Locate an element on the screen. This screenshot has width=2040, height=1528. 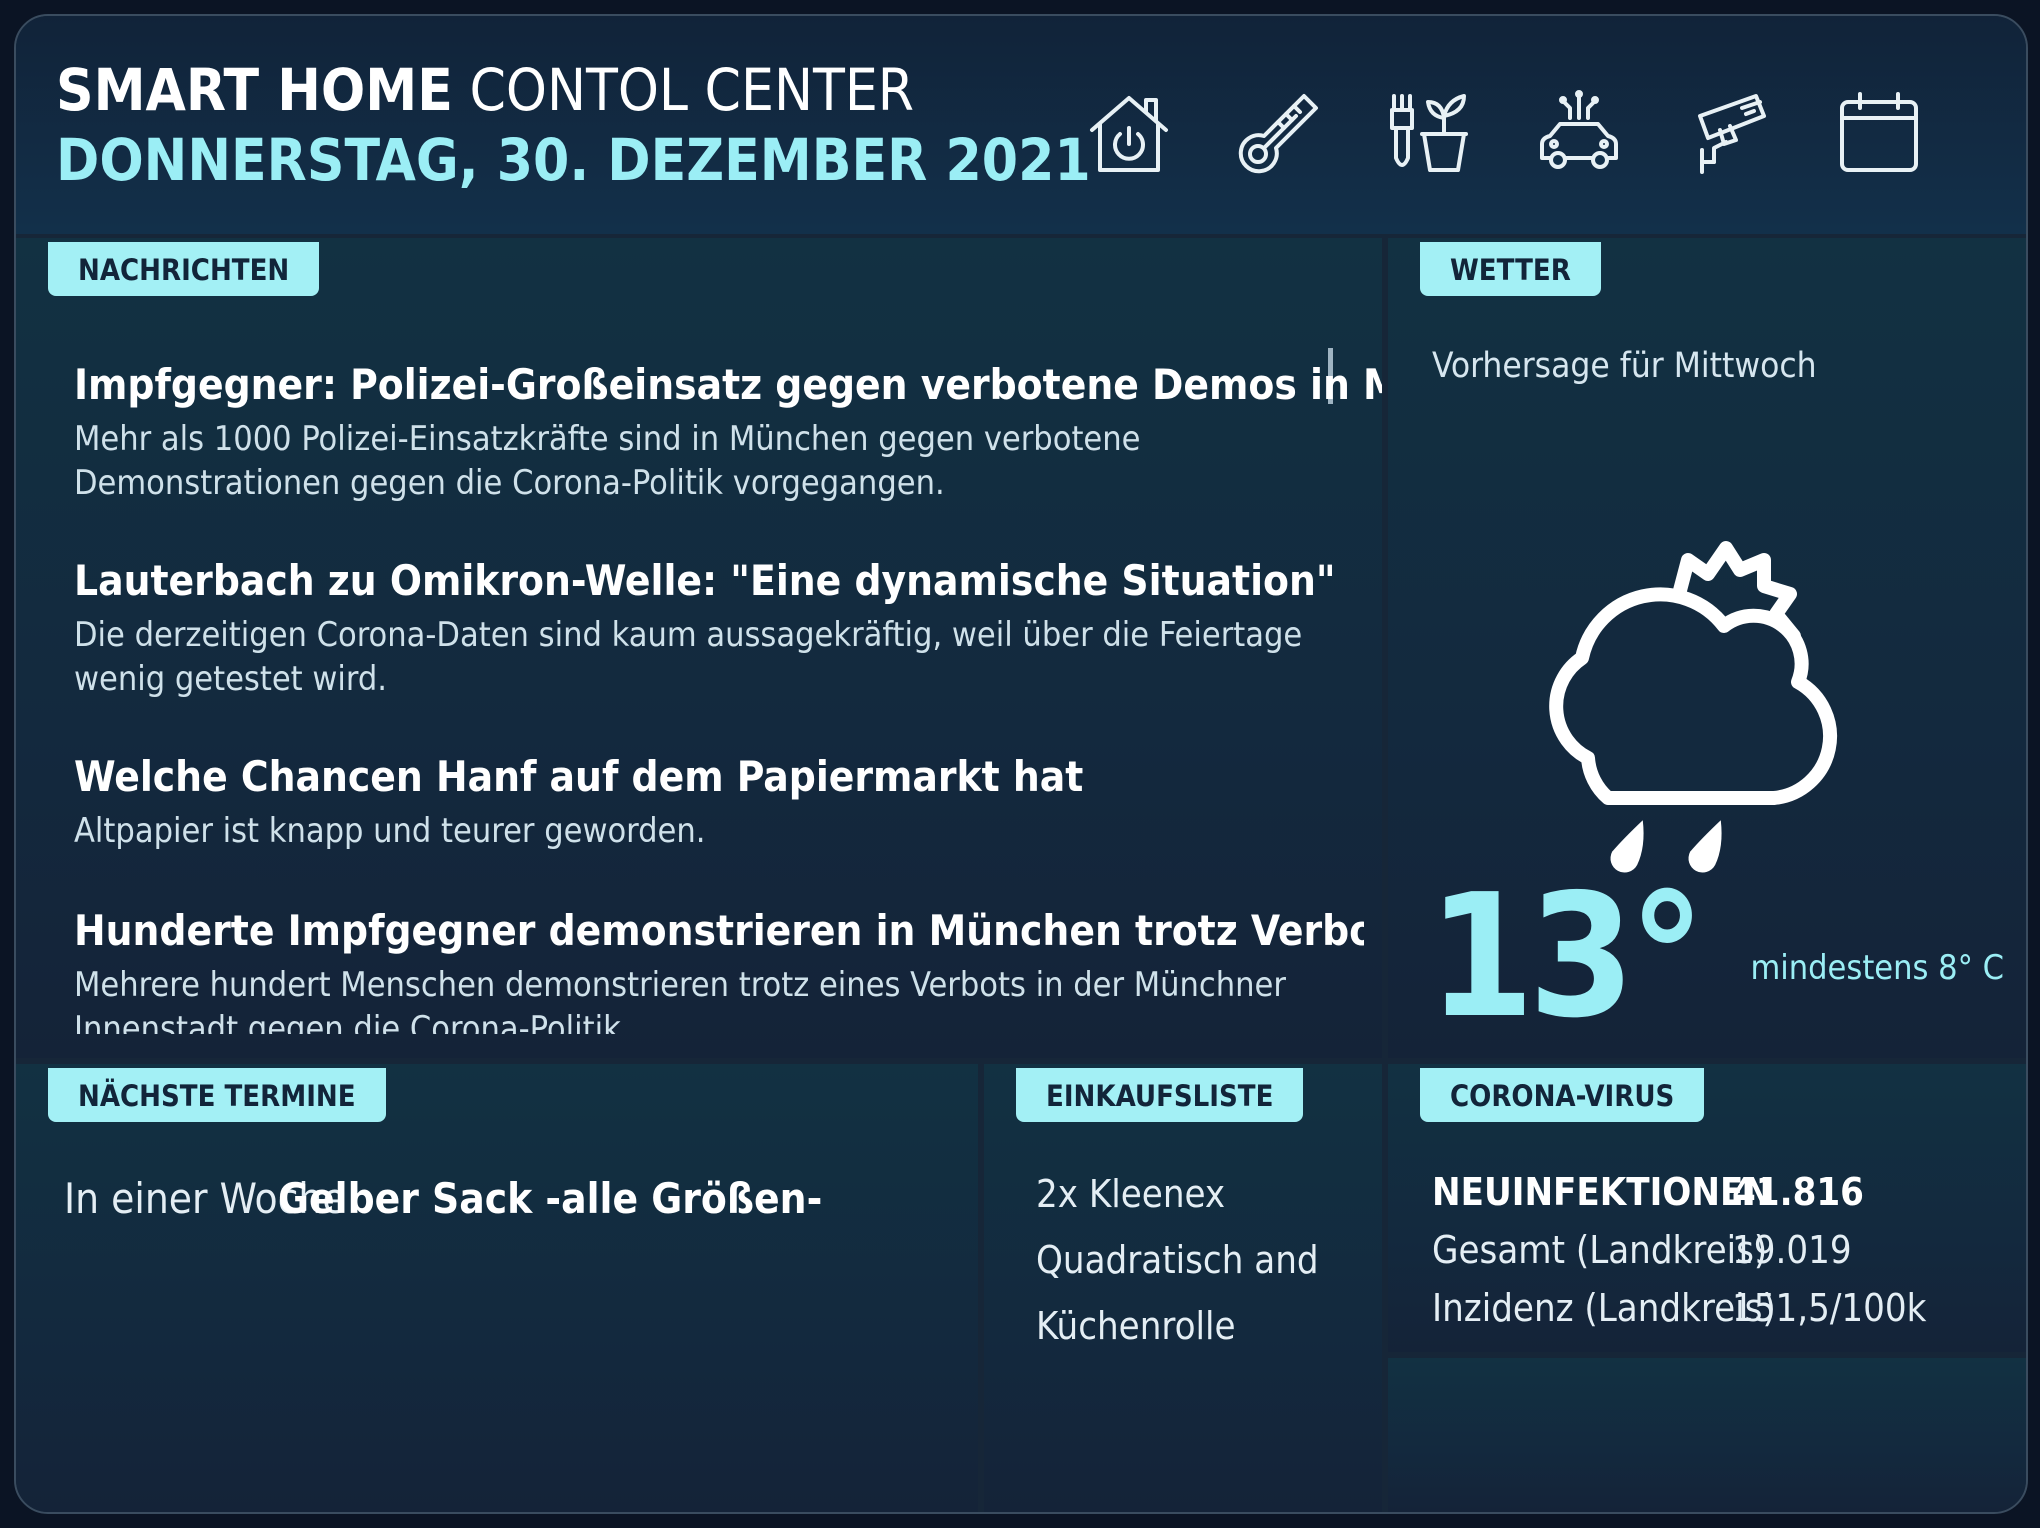
app-title-light: CONTOL CENTER is located at coordinates (692, 90).